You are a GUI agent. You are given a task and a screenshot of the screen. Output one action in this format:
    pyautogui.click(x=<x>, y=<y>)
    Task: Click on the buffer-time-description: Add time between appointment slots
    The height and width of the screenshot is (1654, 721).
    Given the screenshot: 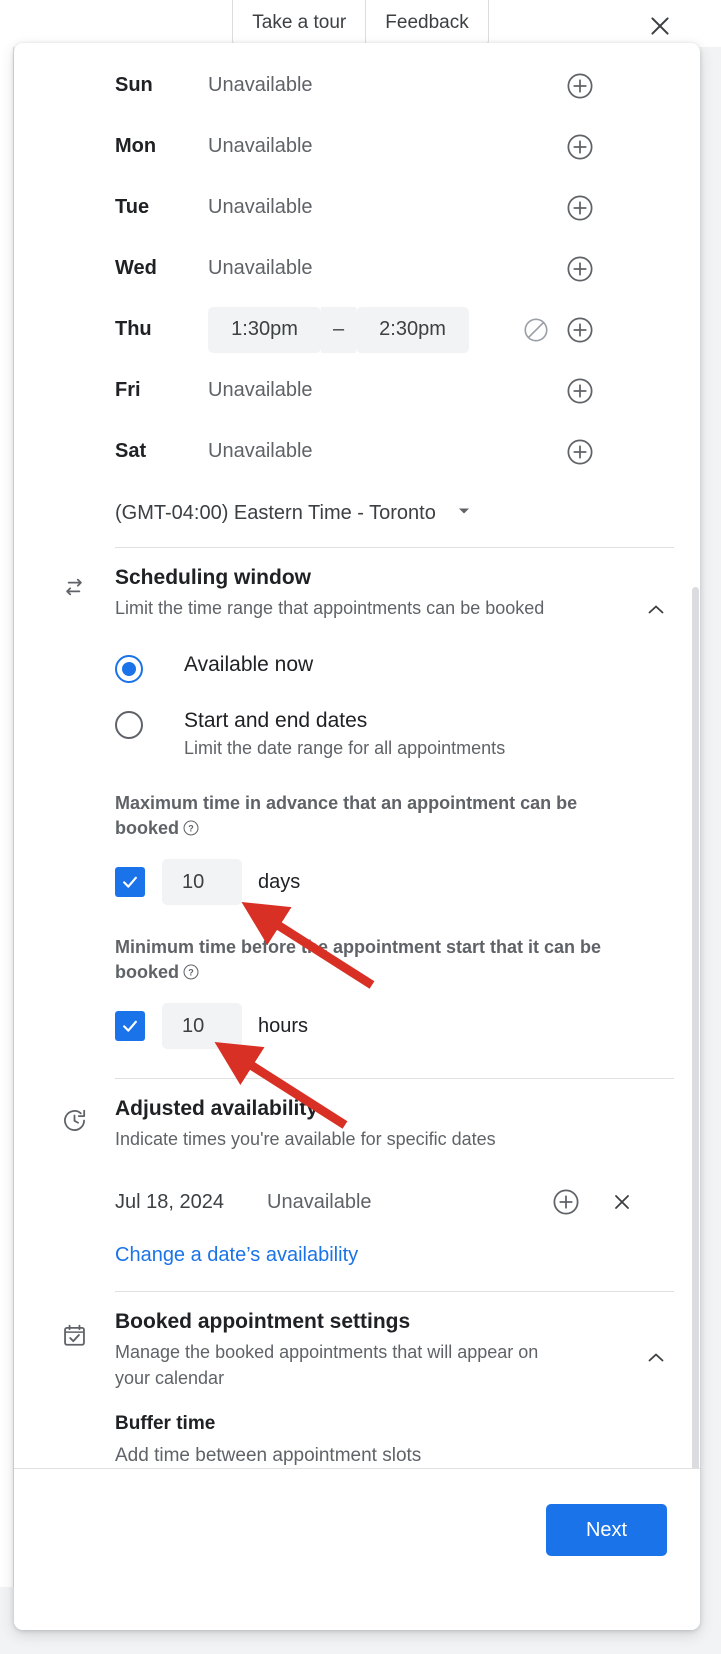 What is the action you would take?
    pyautogui.click(x=268, y=1455)
    